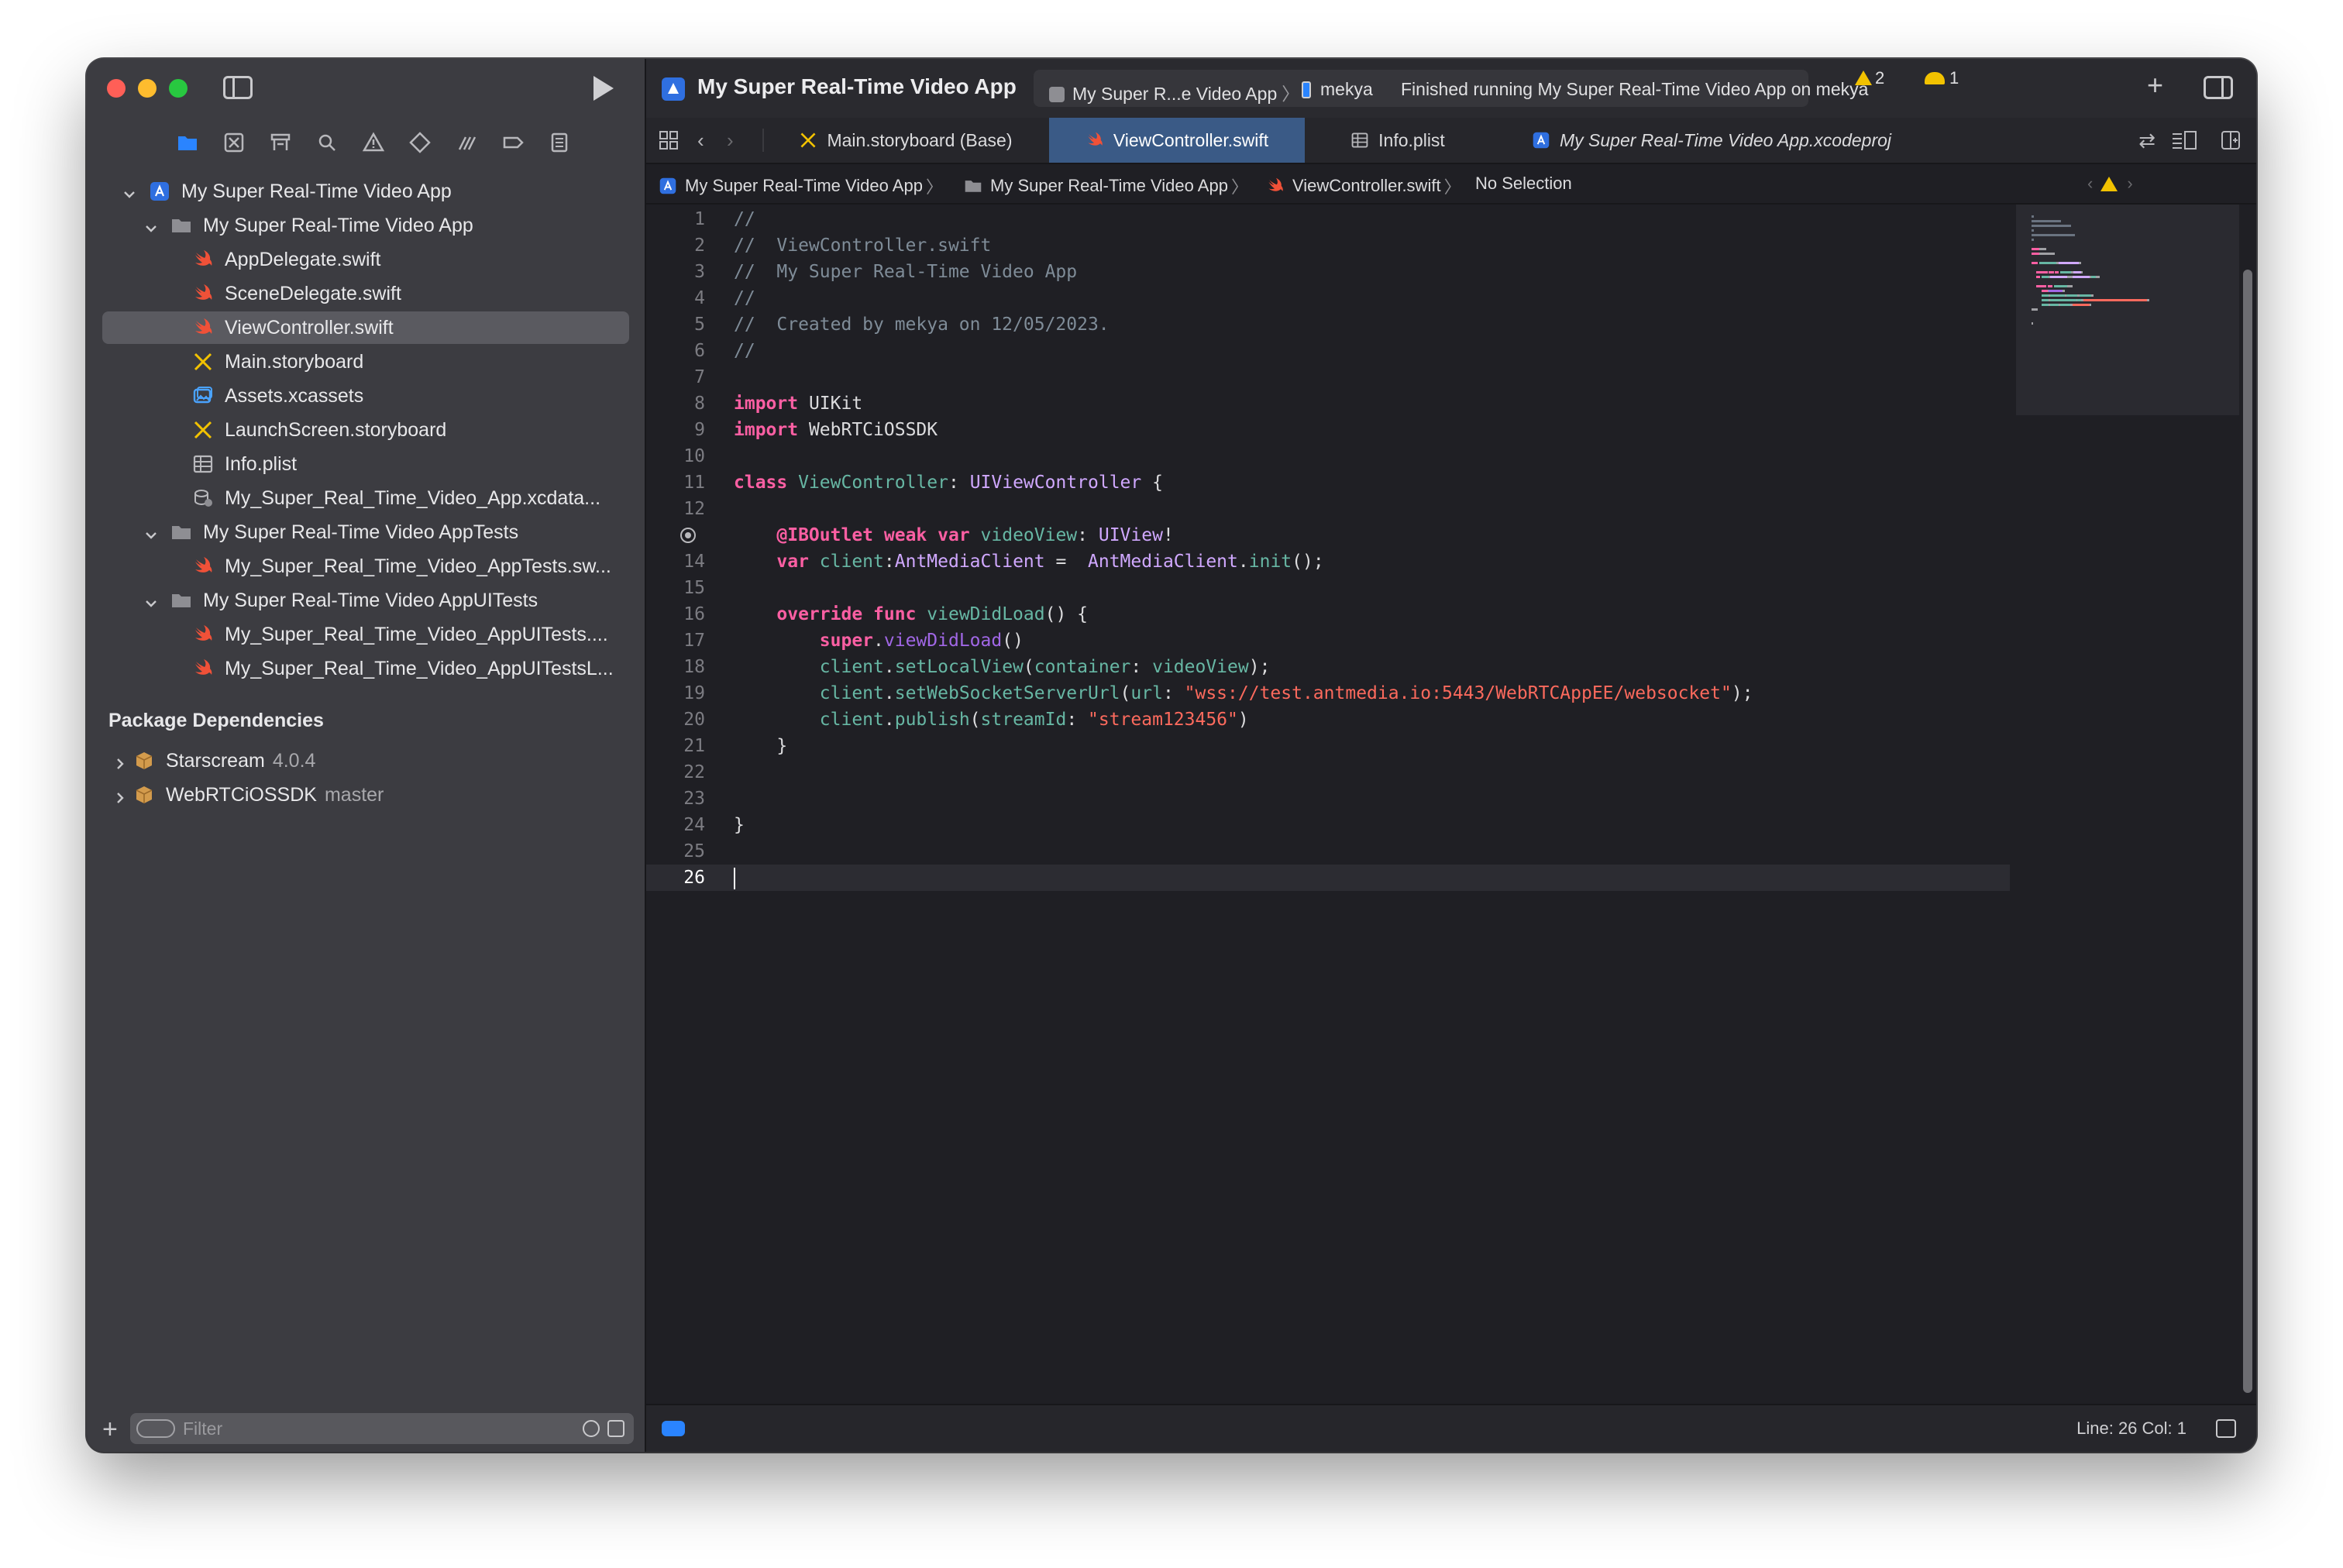  What do you see at coordinates (203, 396) in the screenshot?
I see `assets-icon` at bounding box center [203, 396].